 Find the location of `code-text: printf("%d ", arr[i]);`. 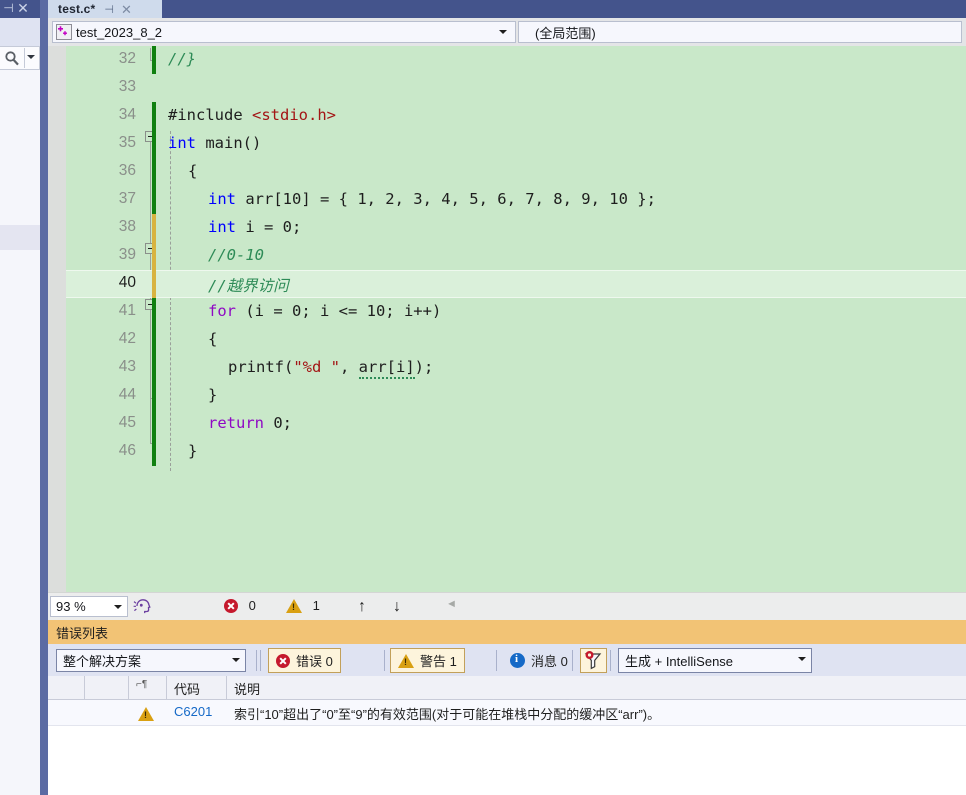

code-text: printf("%d ", arr[i]); is located at coordinates (331, 368).